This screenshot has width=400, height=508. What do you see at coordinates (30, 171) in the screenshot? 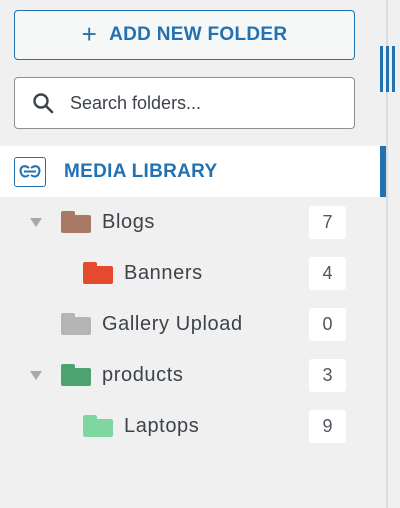
I see `media-library-icon` at bounding box center [30, 171].